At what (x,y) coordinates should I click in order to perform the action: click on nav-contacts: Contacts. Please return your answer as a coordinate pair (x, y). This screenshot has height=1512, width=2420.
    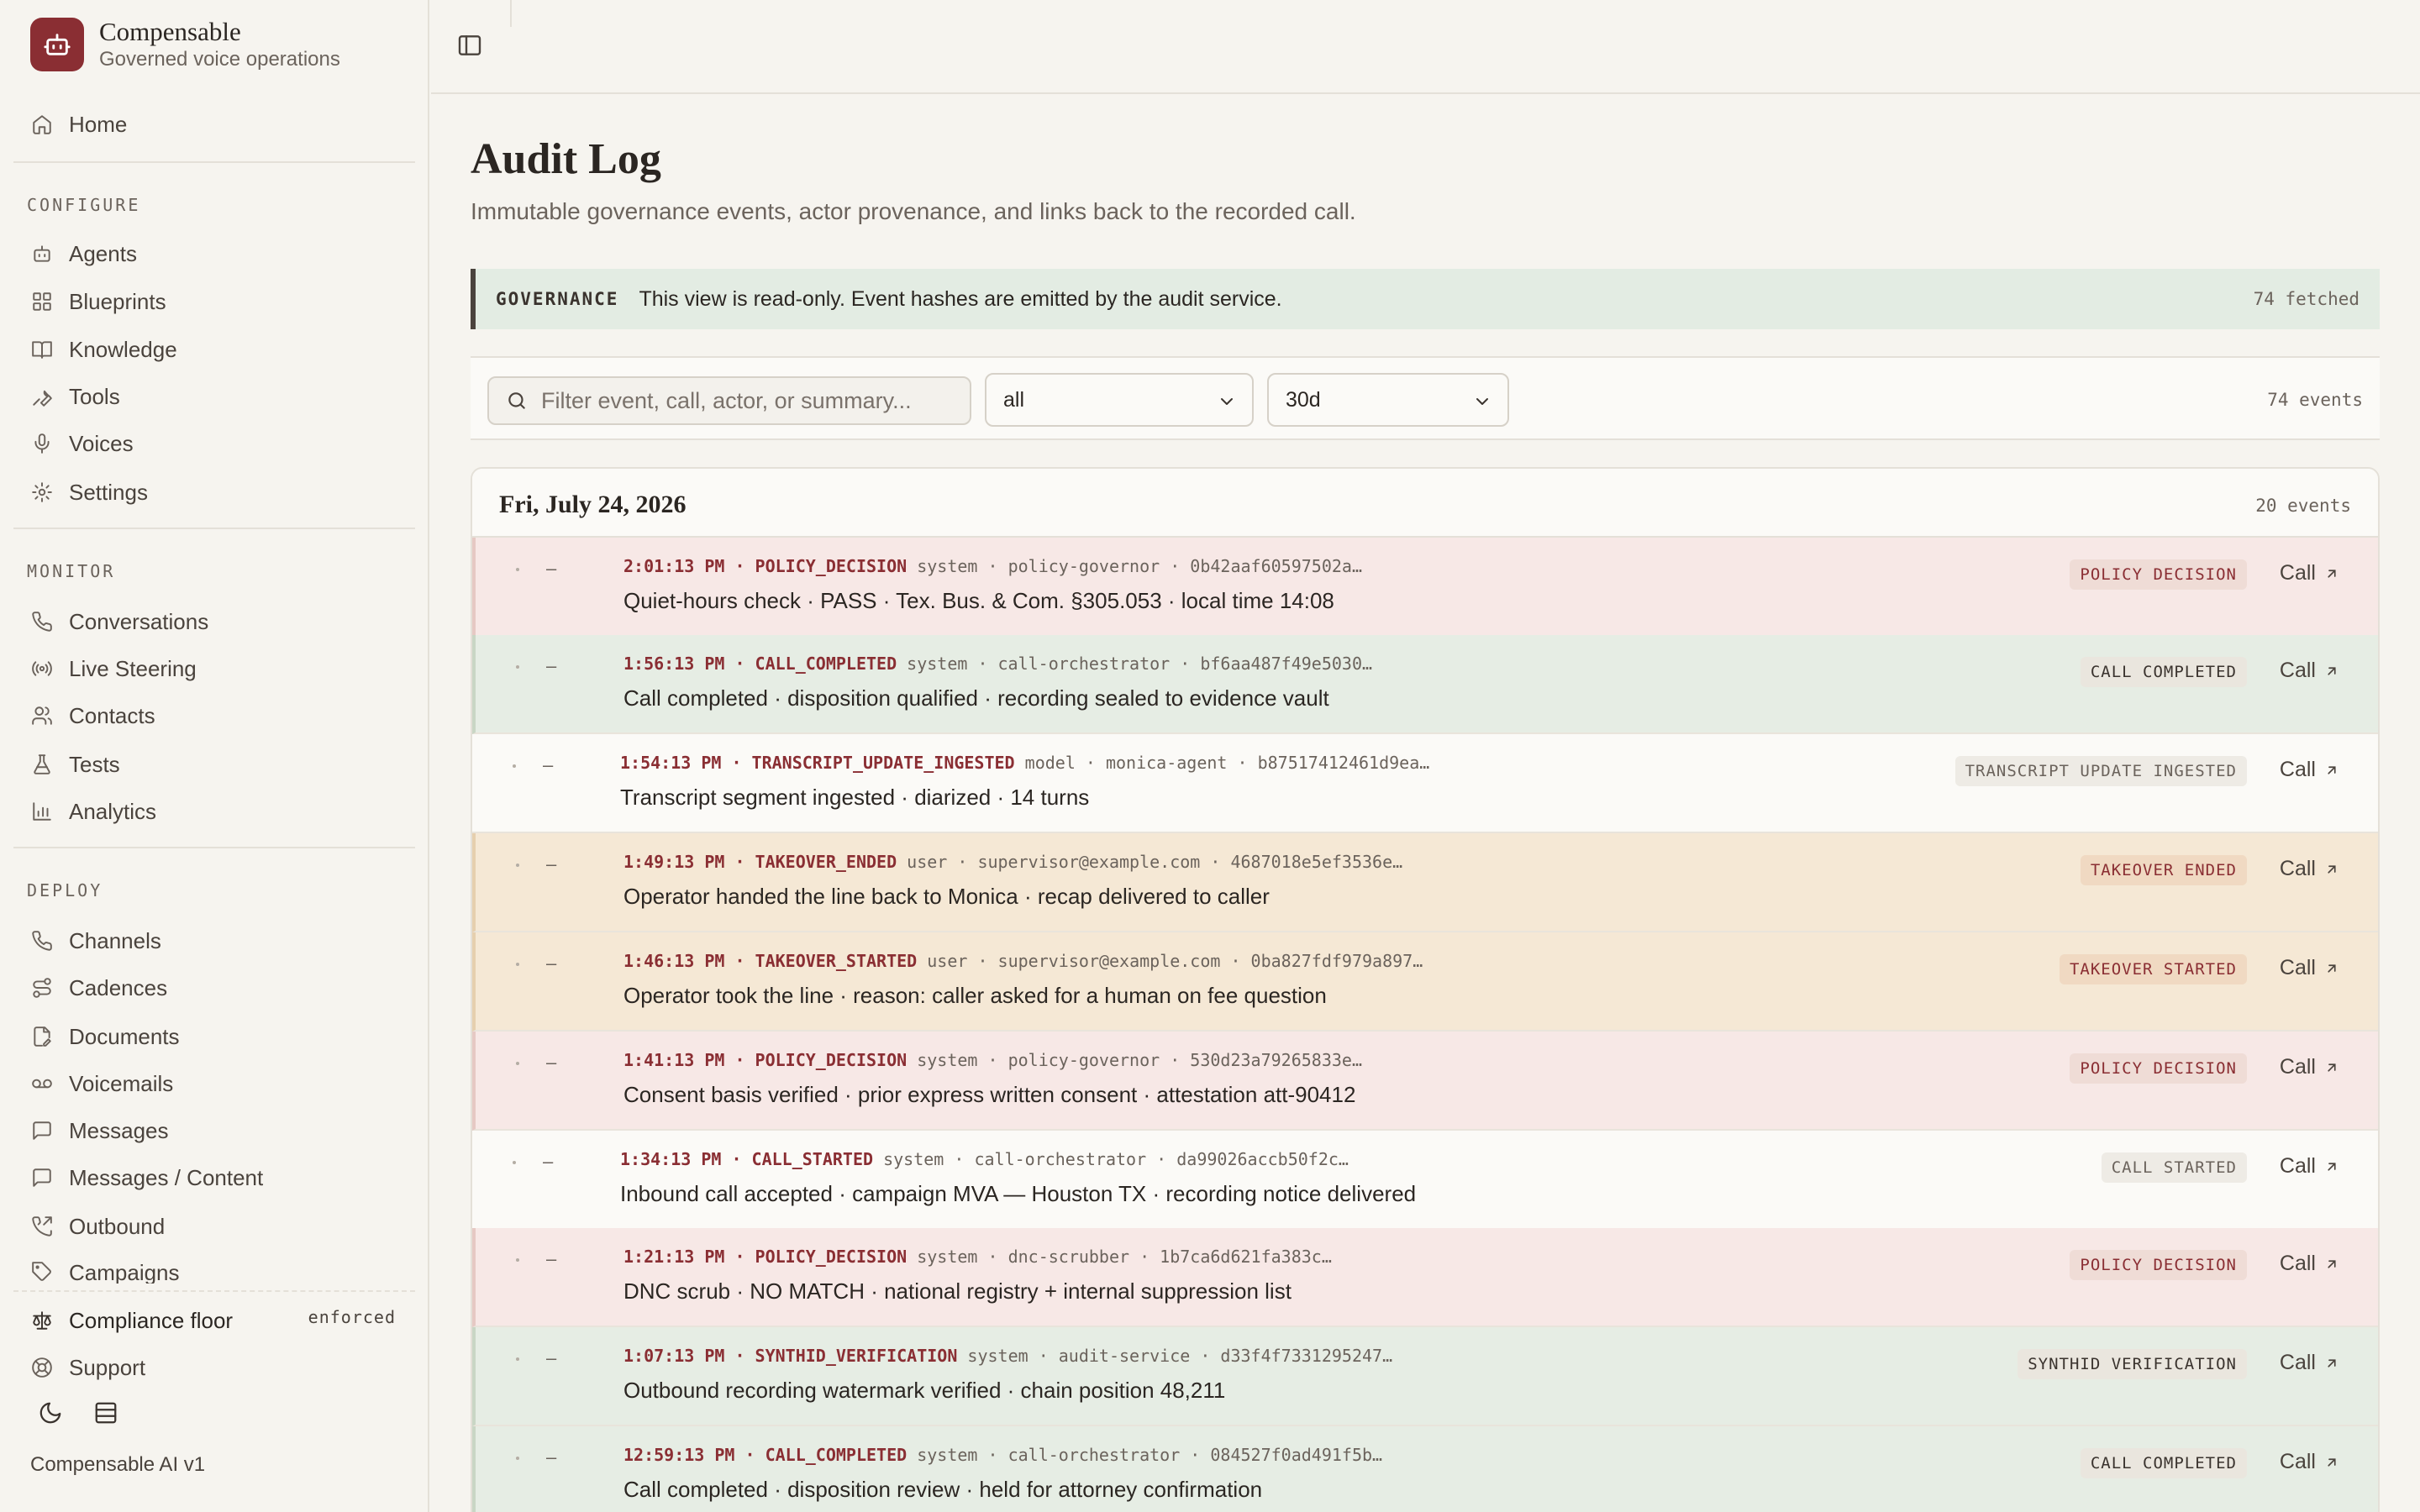
    Looking at the image, I should click on (92, 715).